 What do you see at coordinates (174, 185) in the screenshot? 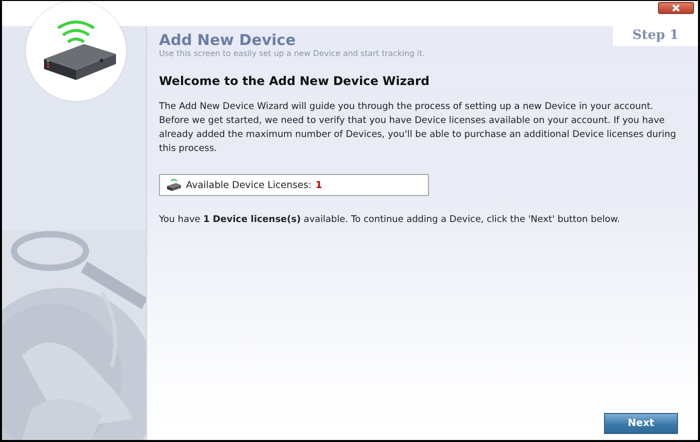
I see `device-icon` at bounding box center [174, 185].